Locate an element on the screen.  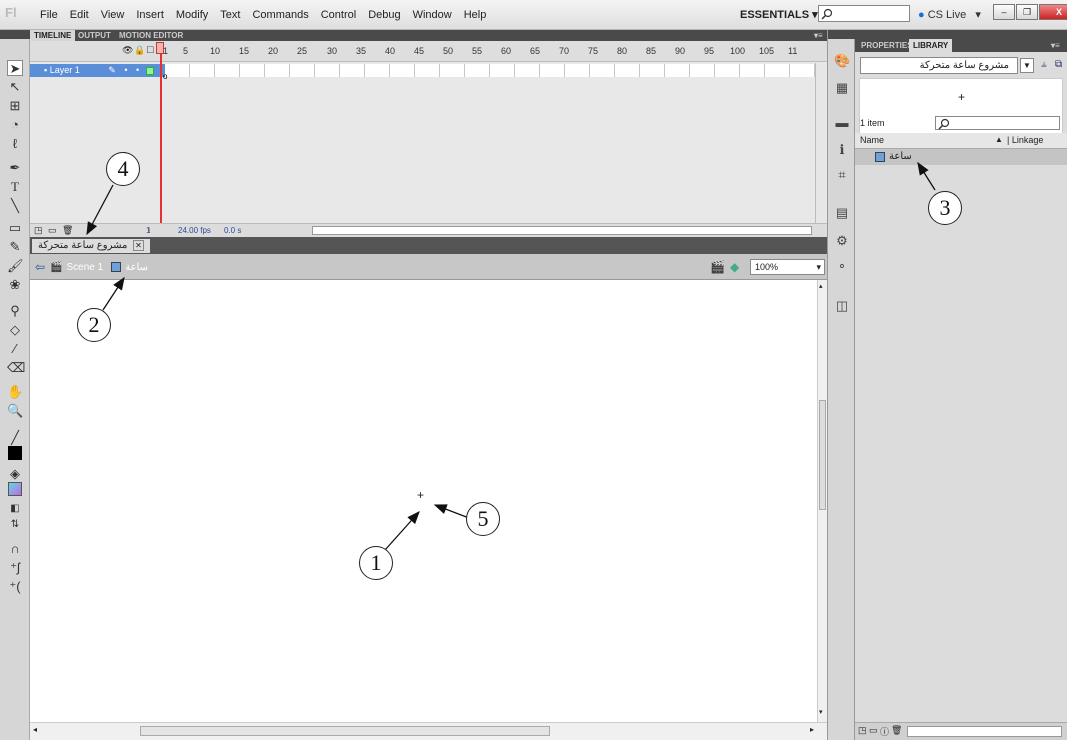
lasso-tool-icon: ℓ is located at coordinates (15, 144).